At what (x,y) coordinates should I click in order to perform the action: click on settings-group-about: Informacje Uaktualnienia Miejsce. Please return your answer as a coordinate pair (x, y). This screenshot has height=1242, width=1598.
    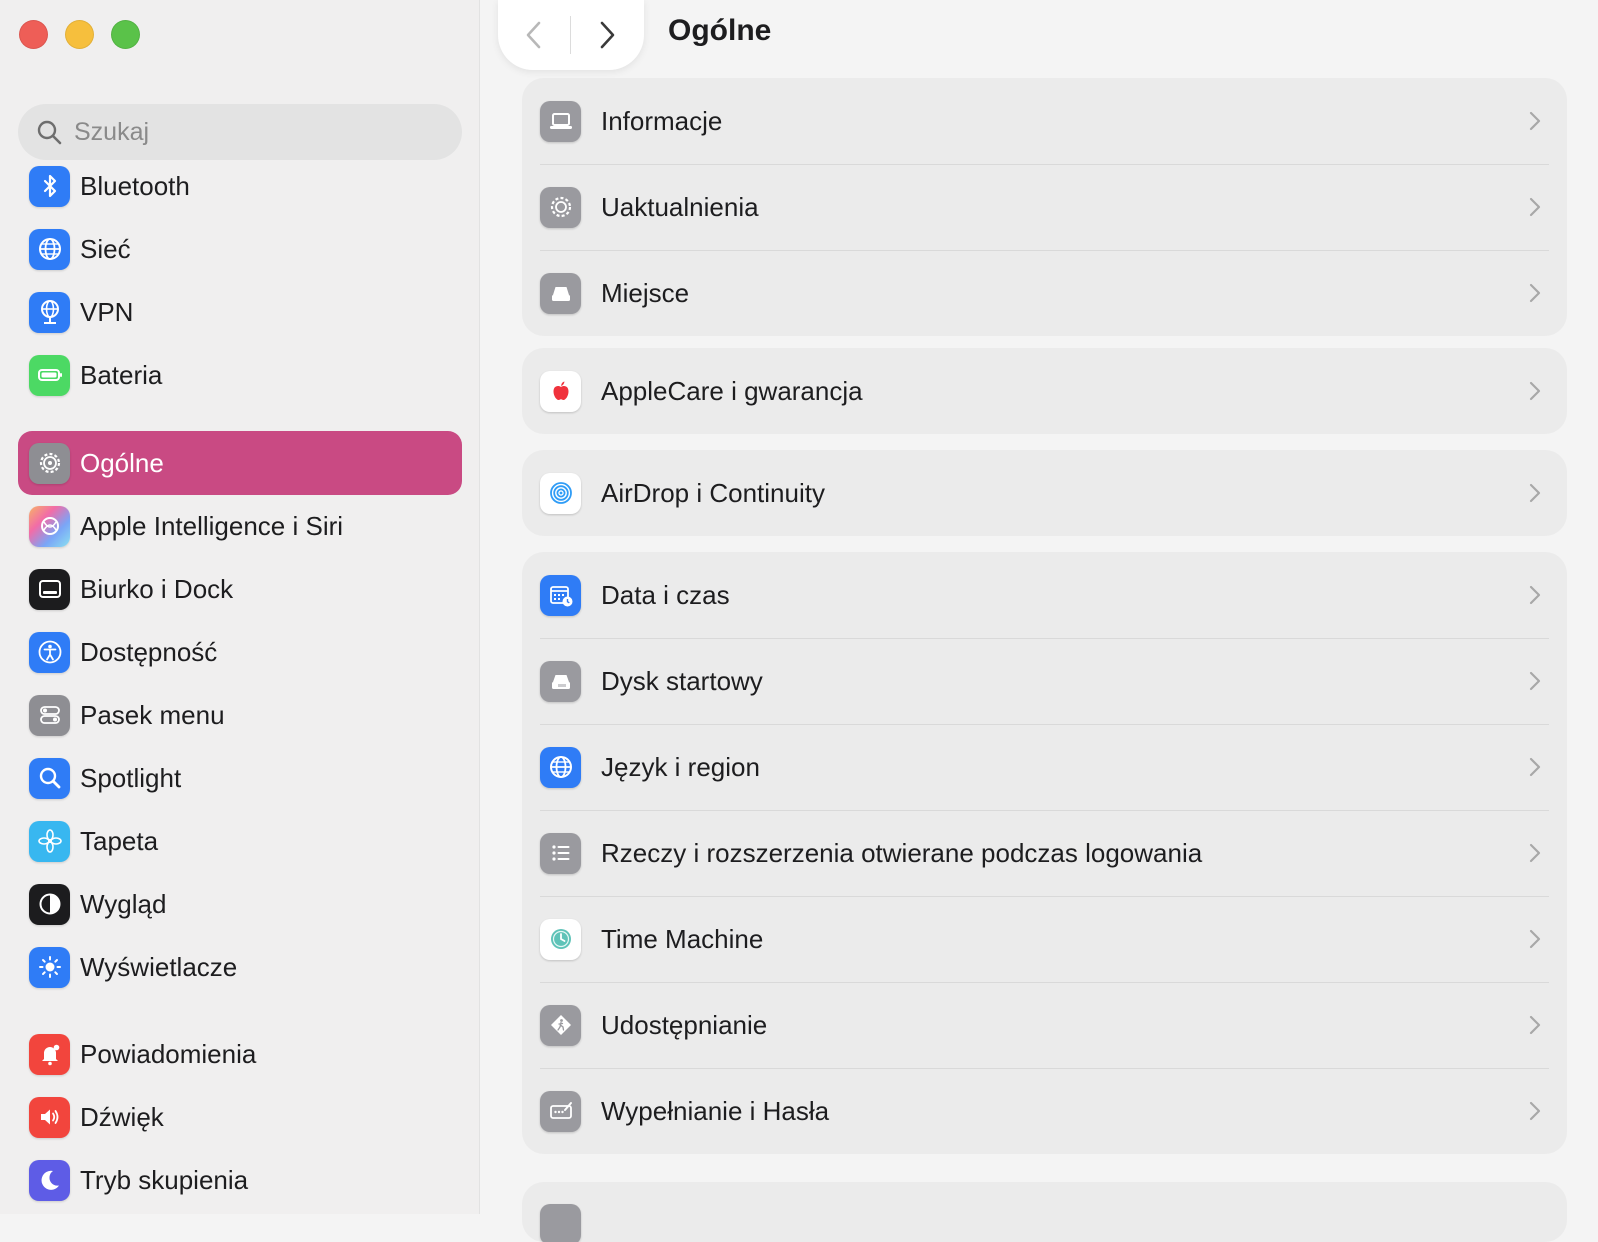
    Looking at the image, I should click on (1044, 207).